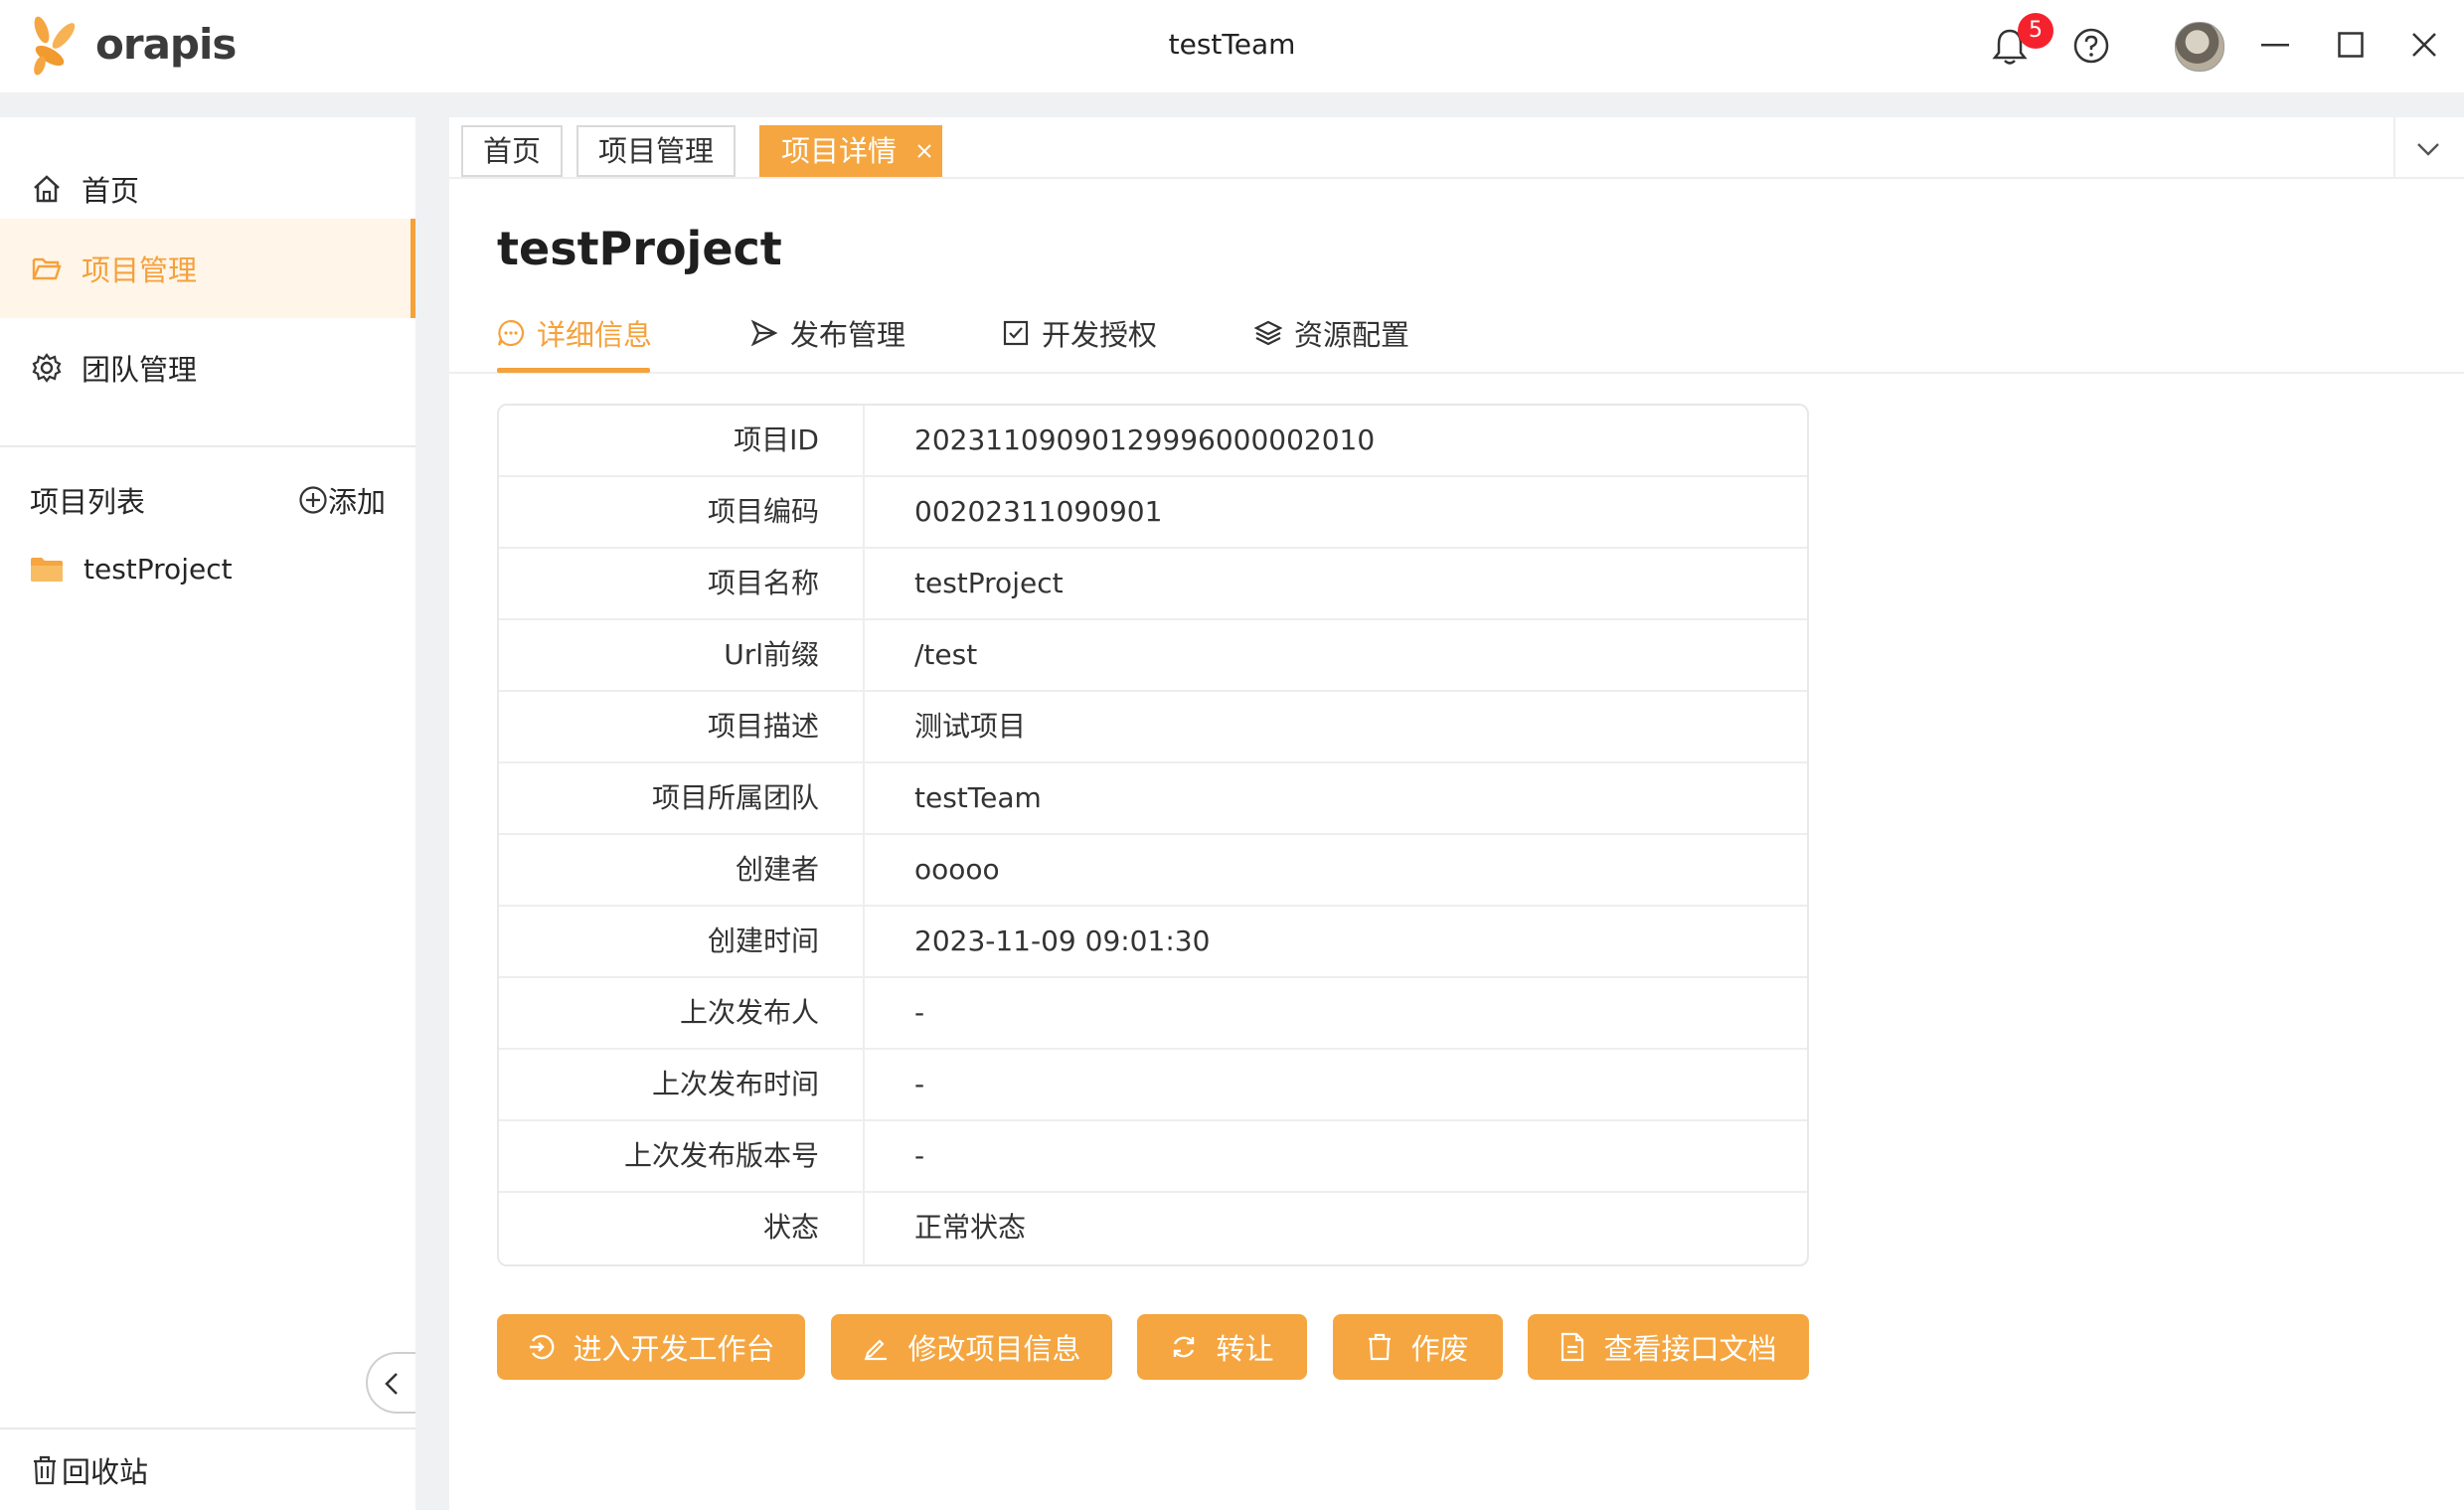  I want to click on table-row: 项目ID 20231109090129996000002010, so click(1153, 441).